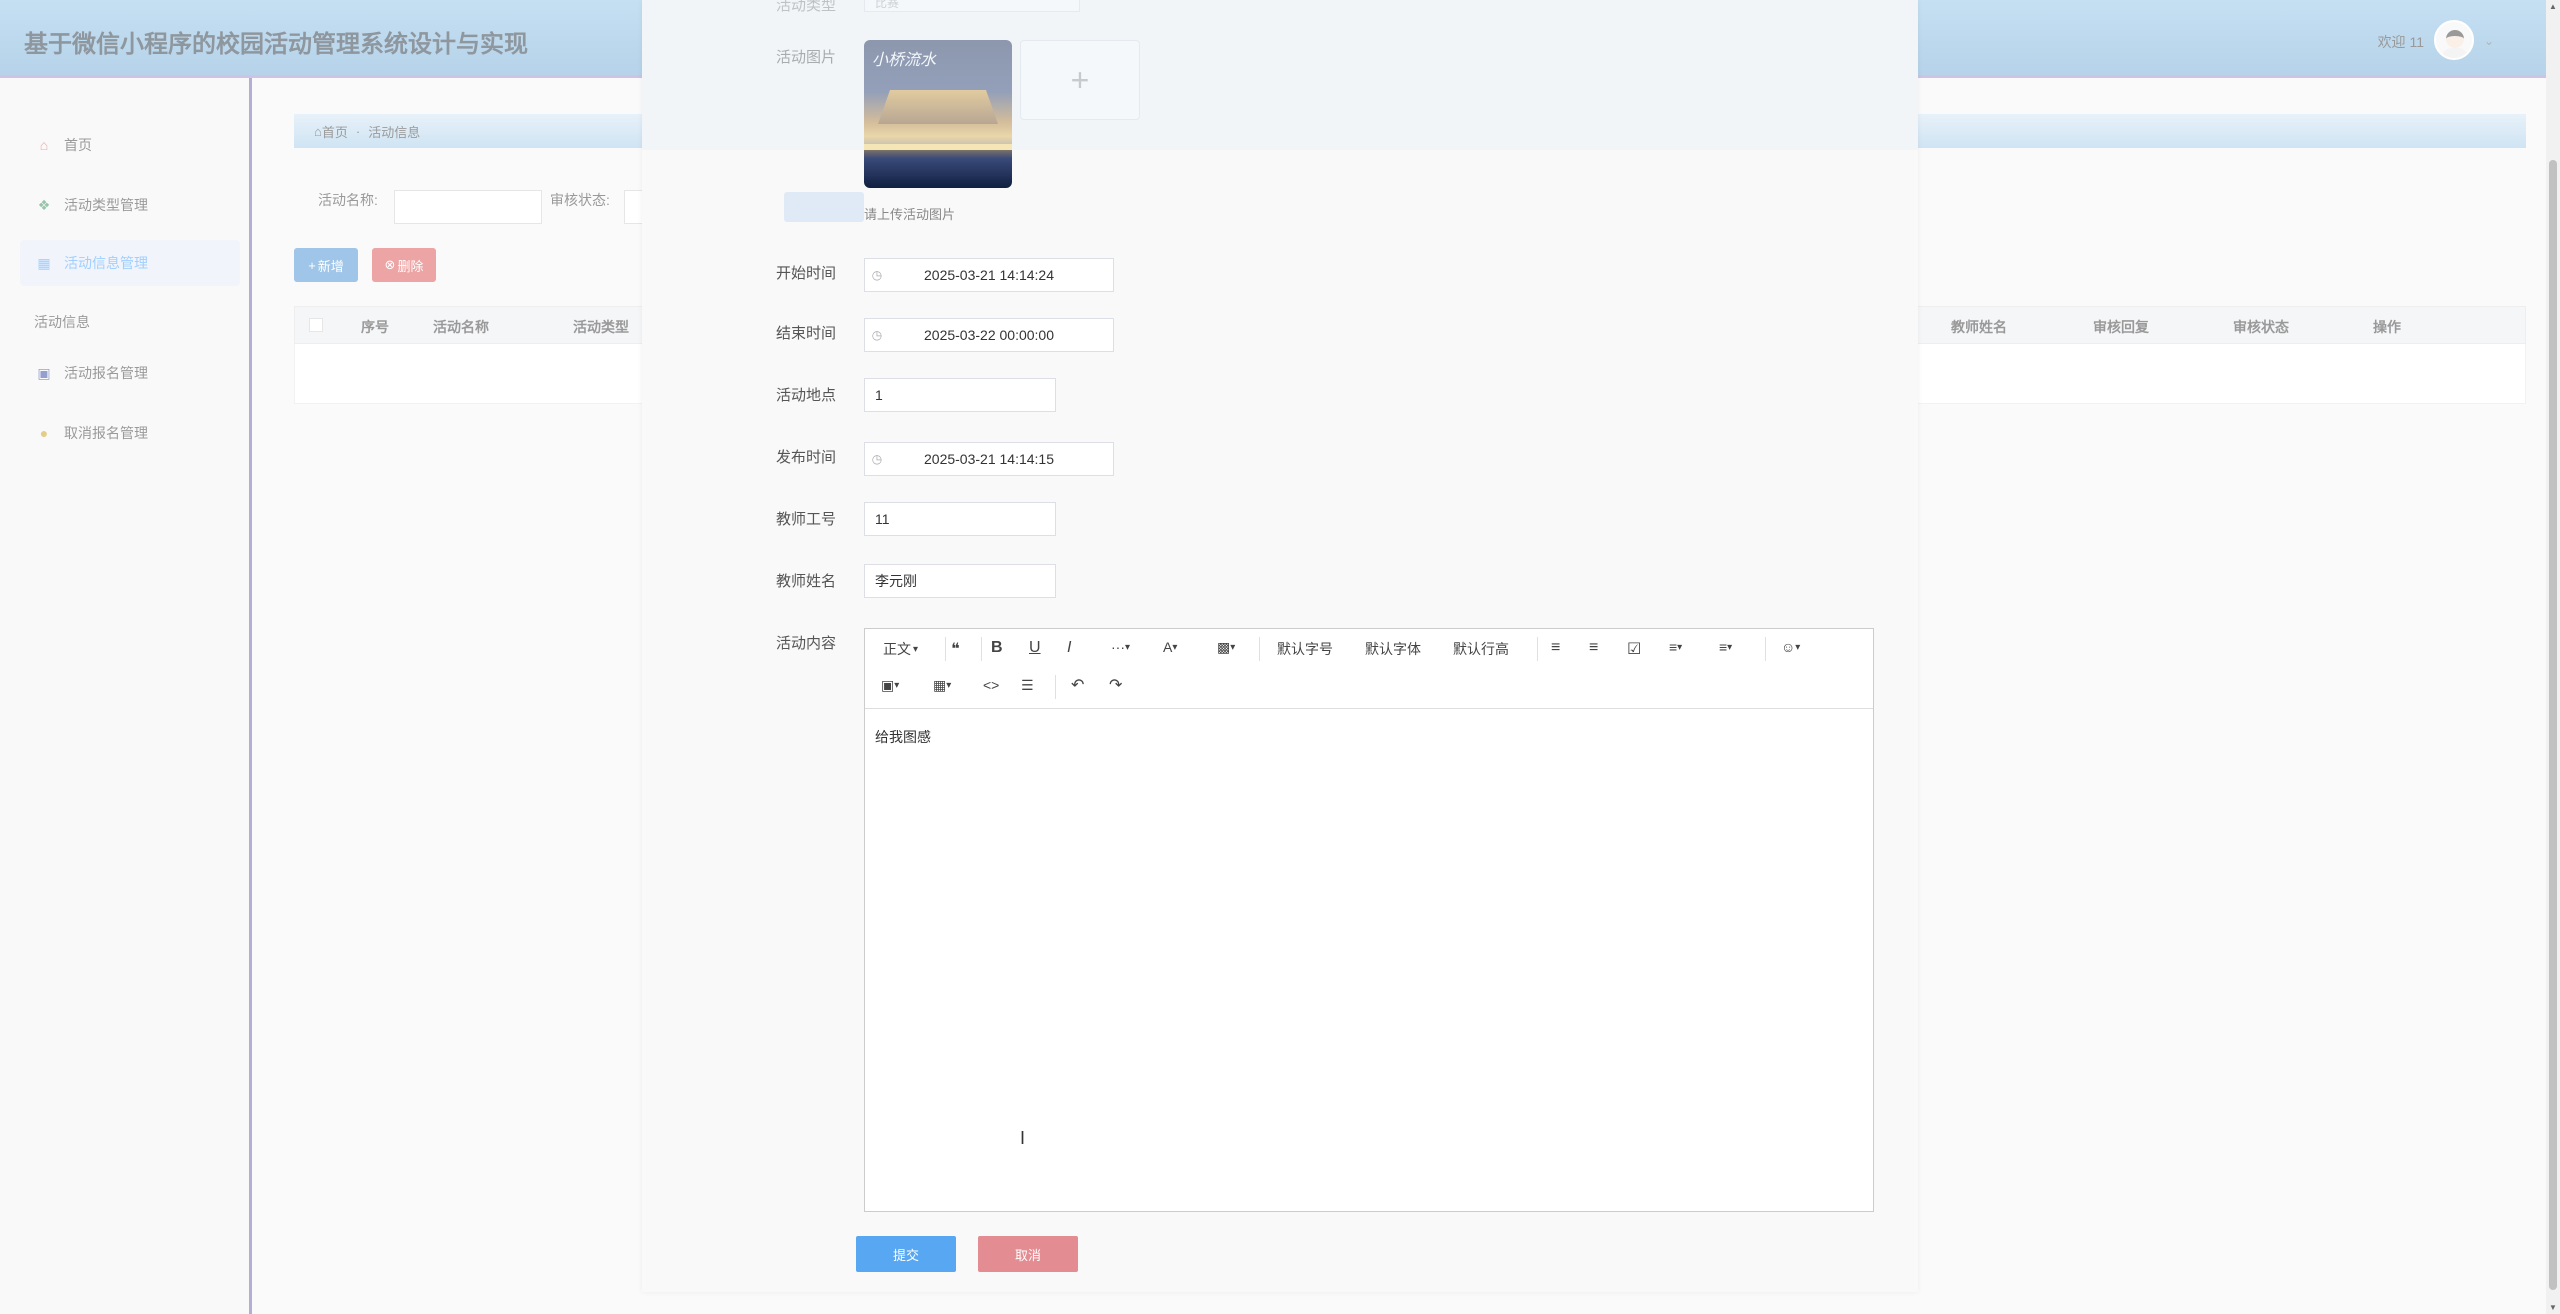 Image resolution: width=2560 pixels, height=1314 pixels. Describe the element at coordinates (1115, 685) in the screenshot. I see `redo-icon: ↷` at that location.